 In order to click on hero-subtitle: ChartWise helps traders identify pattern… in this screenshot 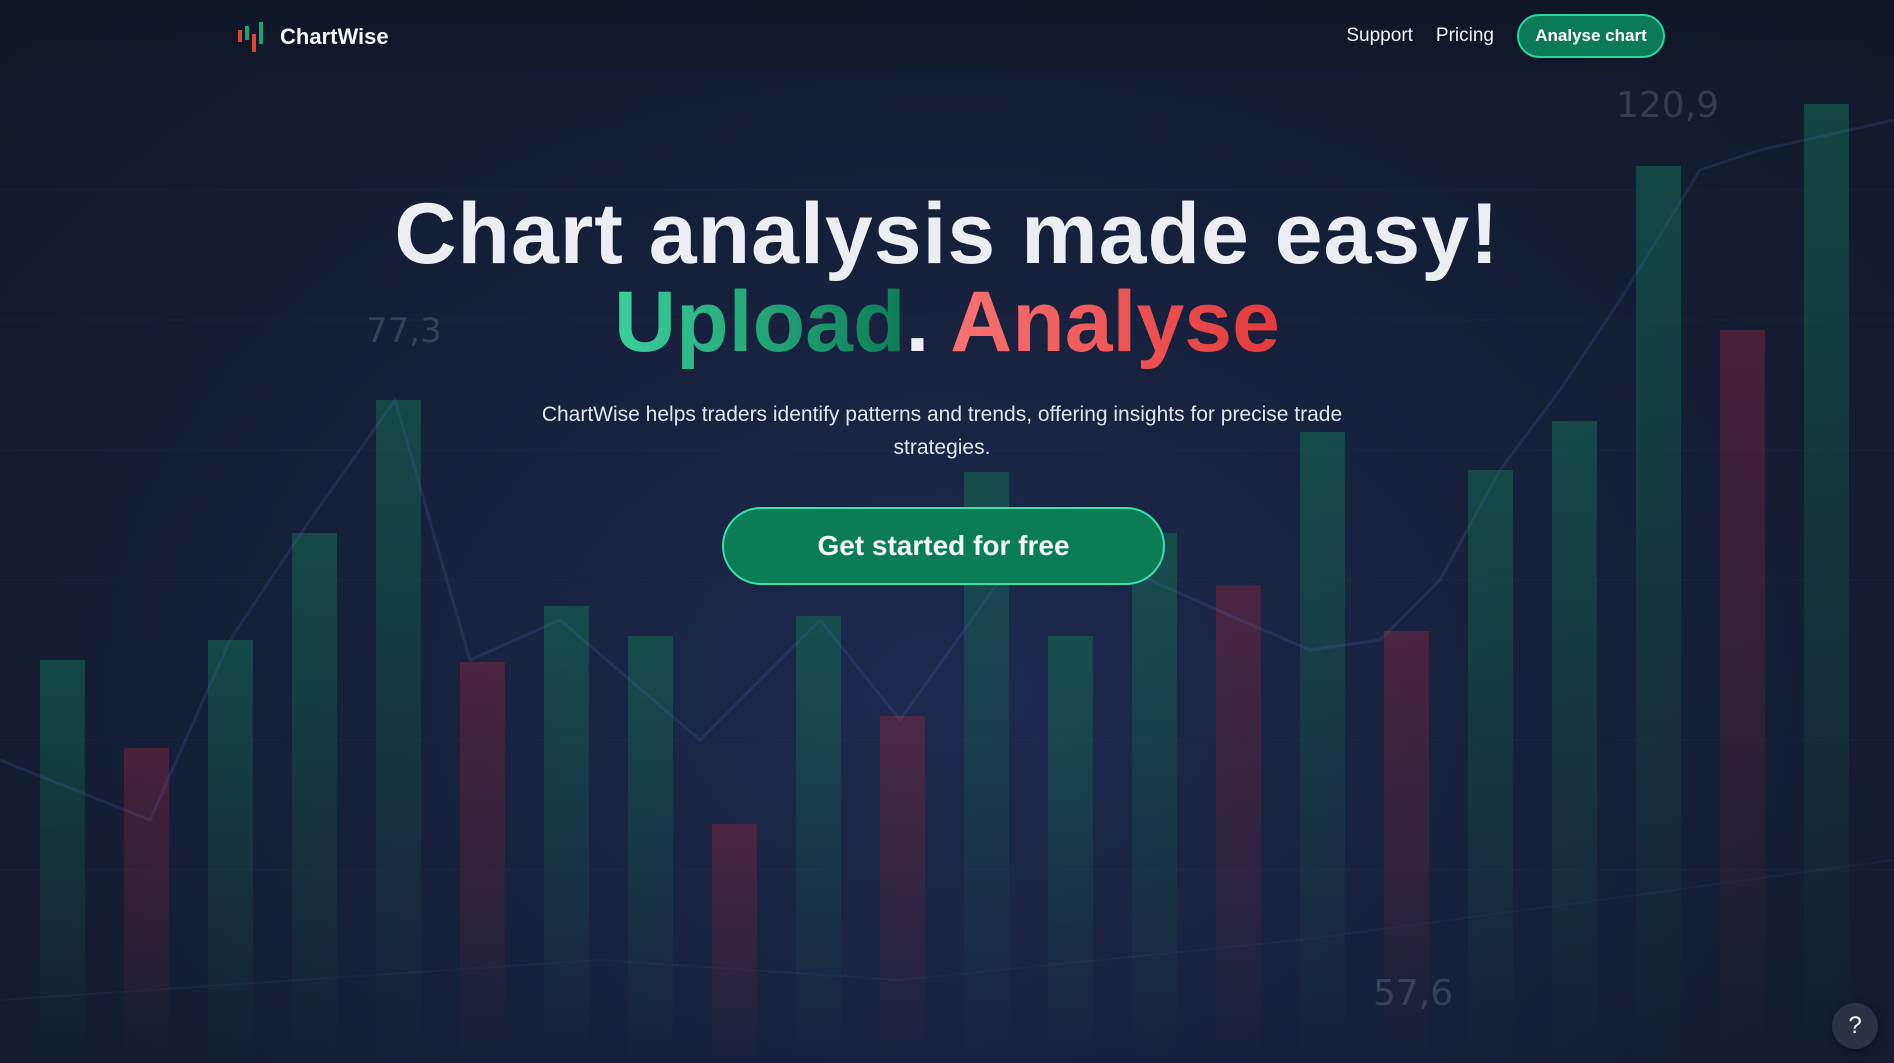, I will do `click(942, 431)`.